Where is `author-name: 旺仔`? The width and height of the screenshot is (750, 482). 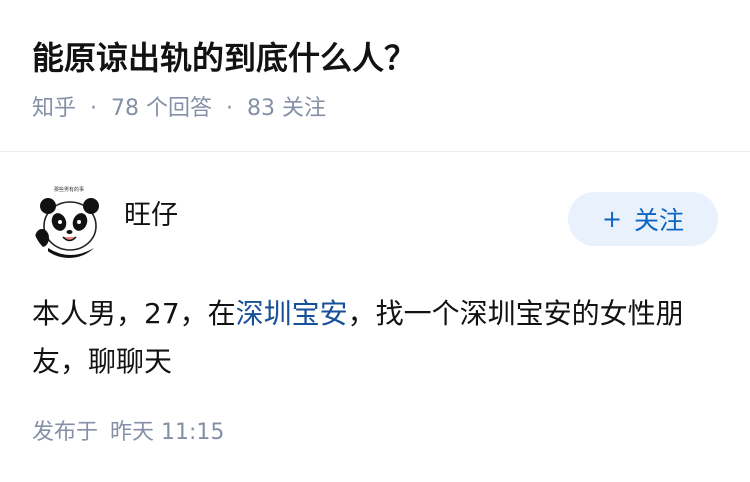 author-name: 旺仔 is located at coordinates (151, 216).